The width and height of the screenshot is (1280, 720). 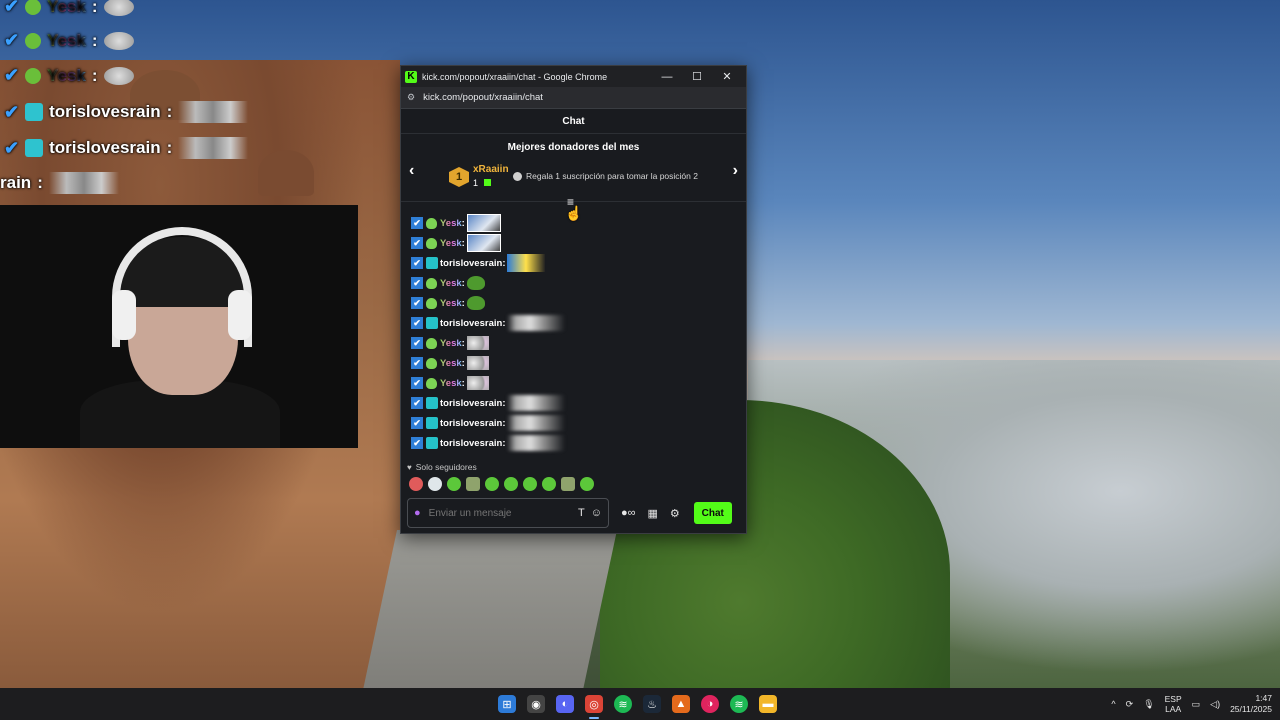 I want to click on start-button-icon: ⊞, so click(x=507, y=704).